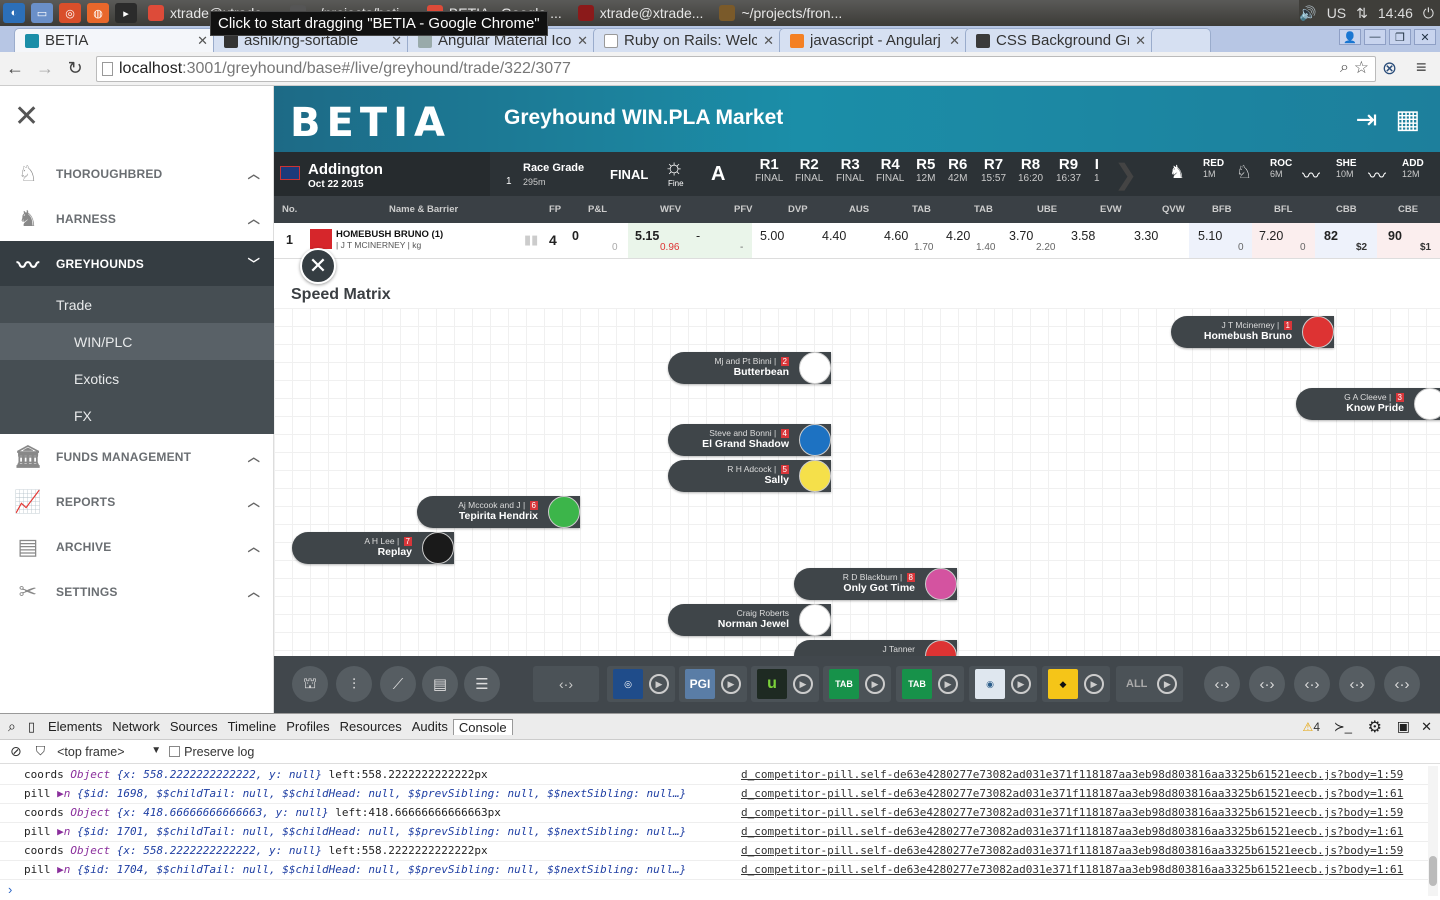 The width and height of the screenshot is (1440, 900). Describe the element at coordinates (957, 170) in the screenshot. I see `race-link-r6: R6 42M` at that location.